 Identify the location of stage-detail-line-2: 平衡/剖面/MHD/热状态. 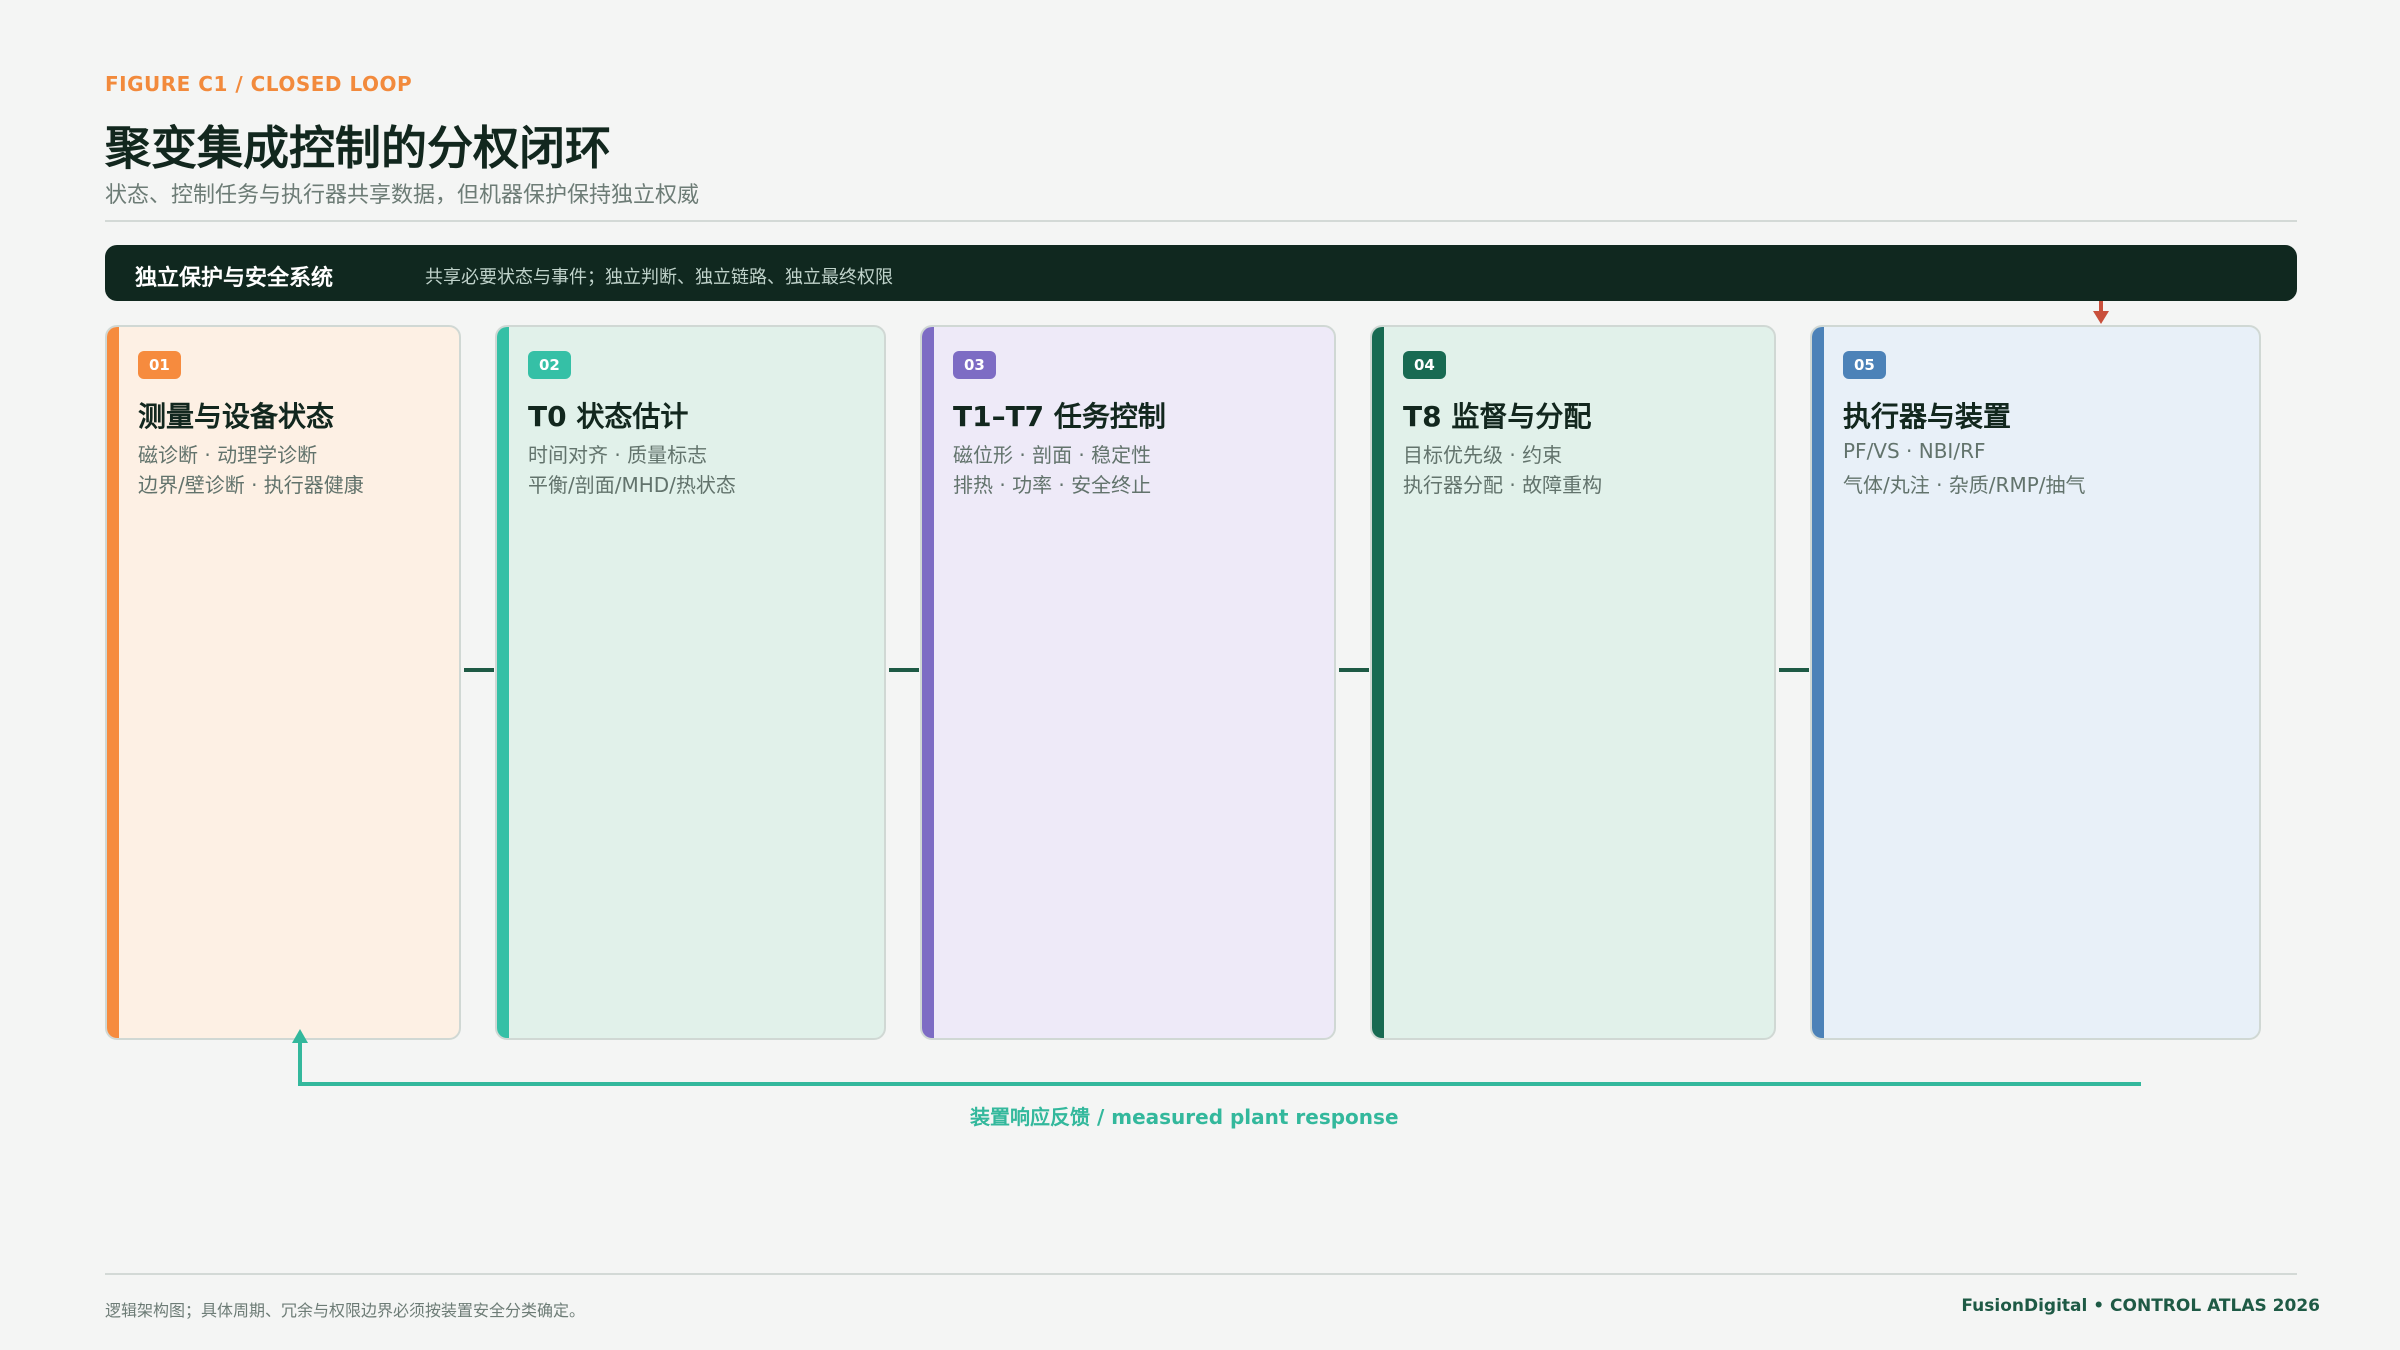
(632, 485).